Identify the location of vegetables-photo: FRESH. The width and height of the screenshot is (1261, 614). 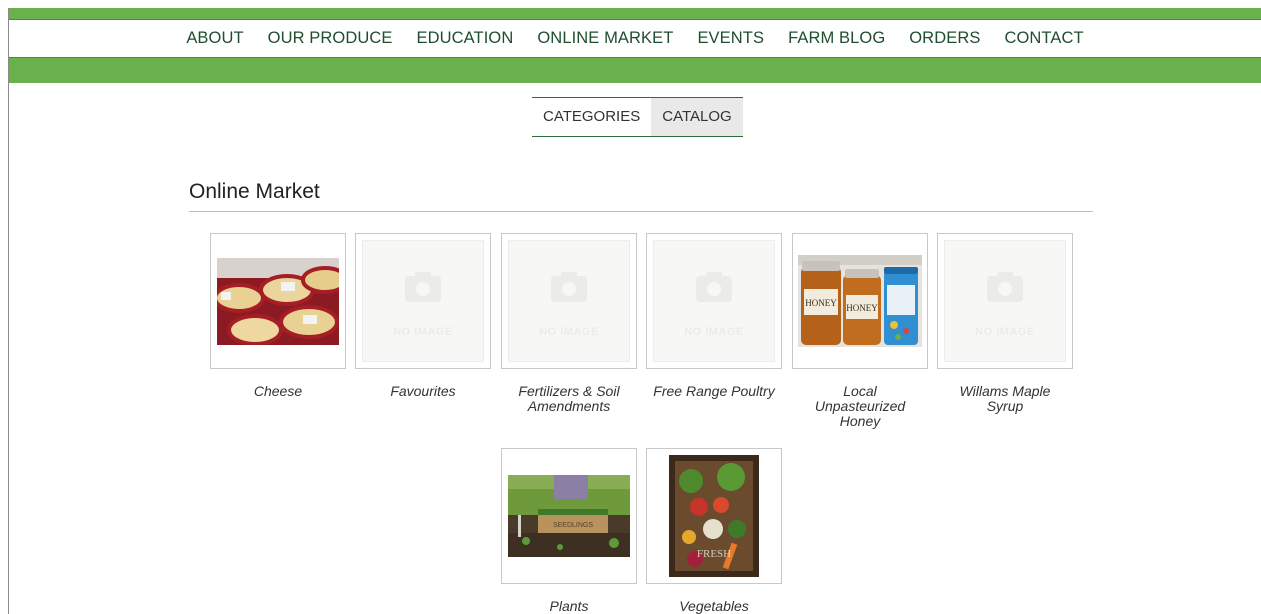
(714, 516).